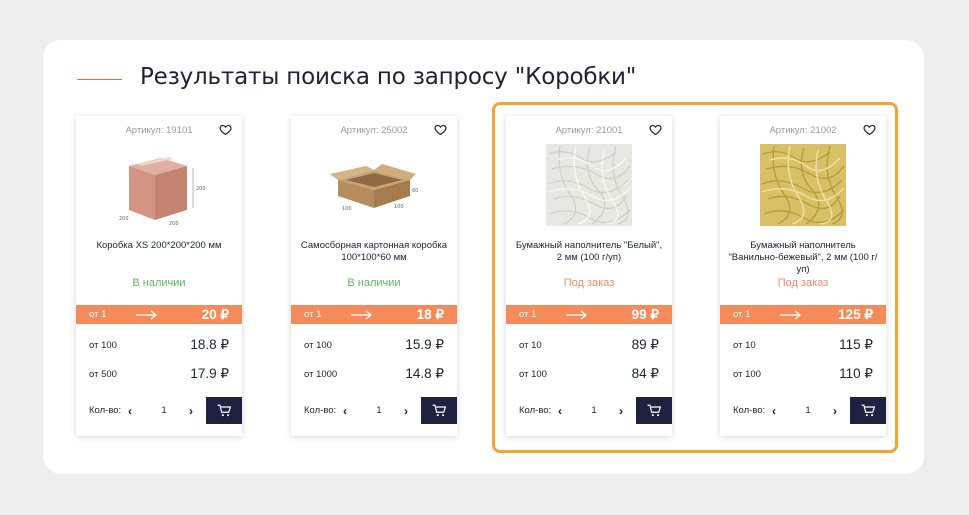 This screenshot has width=969, height=515. What do you see at coordinates (159, 130) in the screenshot?
I see `product-sku: Артикул: 19101` at bounding box center [159, 130].